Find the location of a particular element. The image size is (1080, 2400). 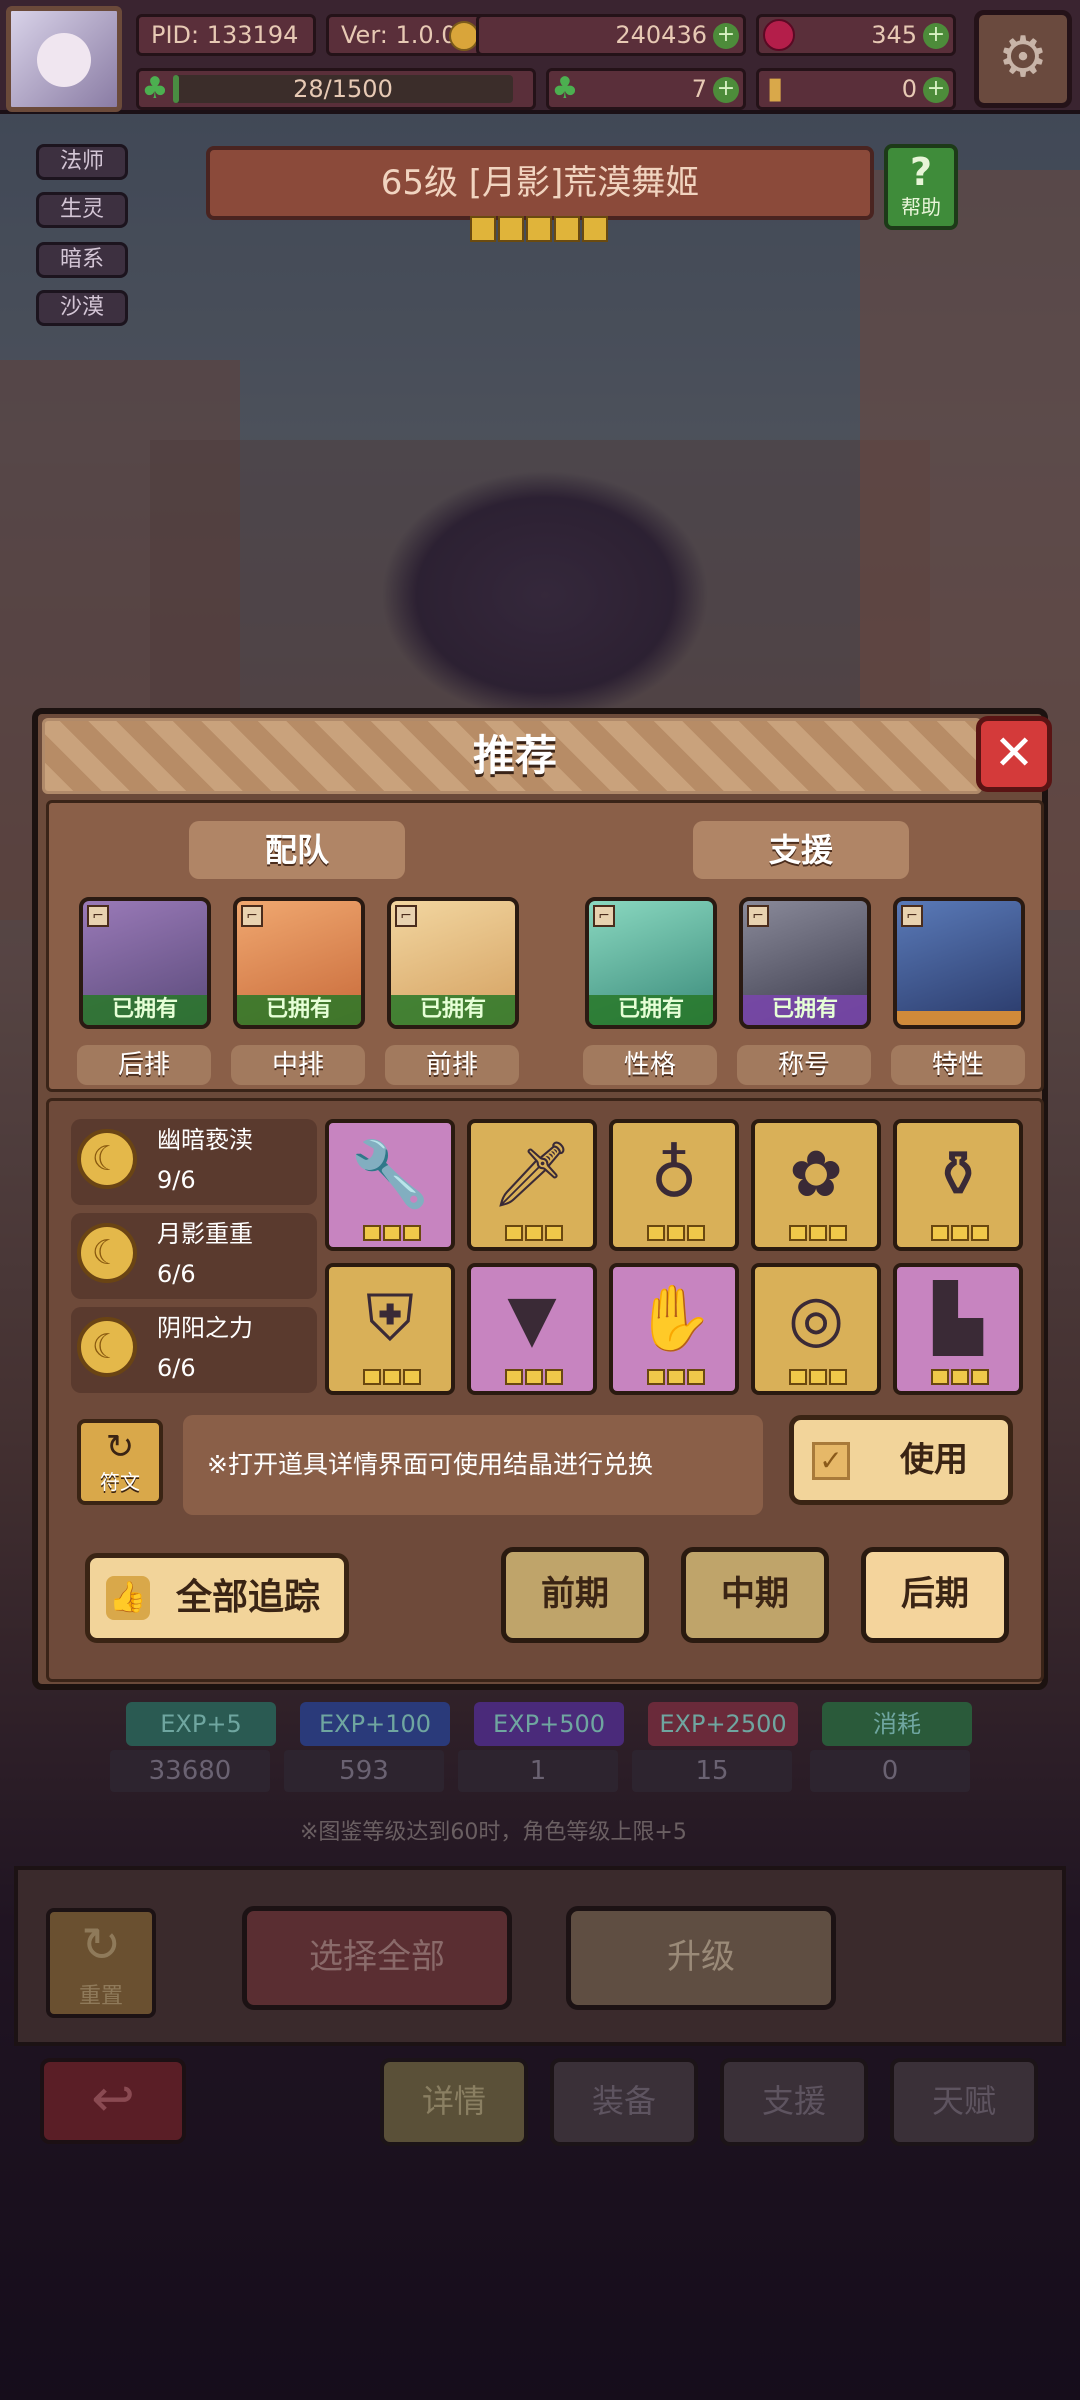

tag-race: 生灵 is located at coordinates (82, 210).